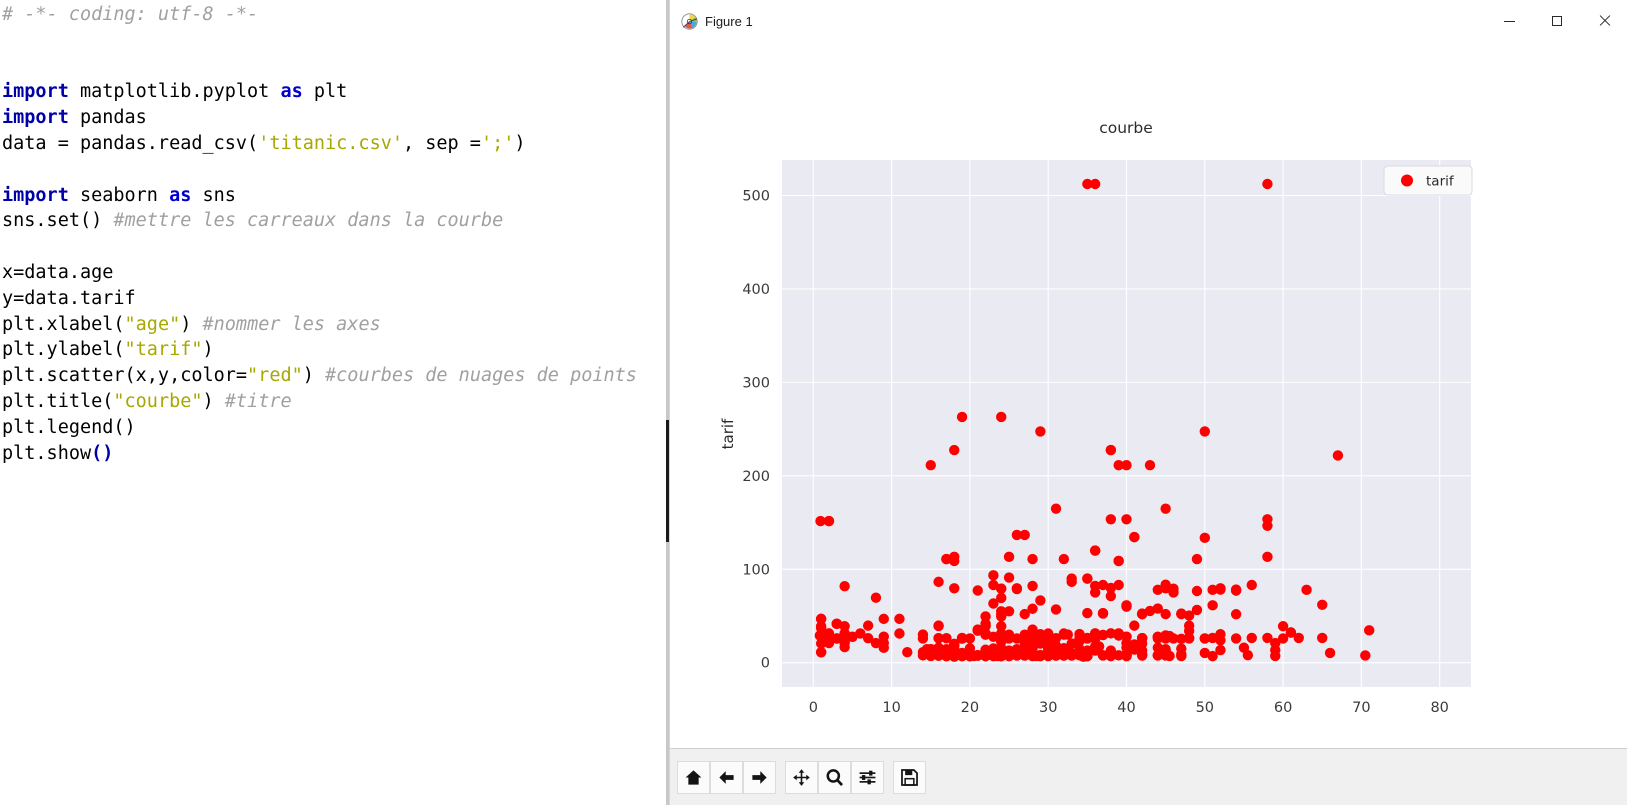 This screenshot has width=1627, height=805. Describe the element at coordinates (213, 195) in the screenshot. I see `code-token: sns` at that location.